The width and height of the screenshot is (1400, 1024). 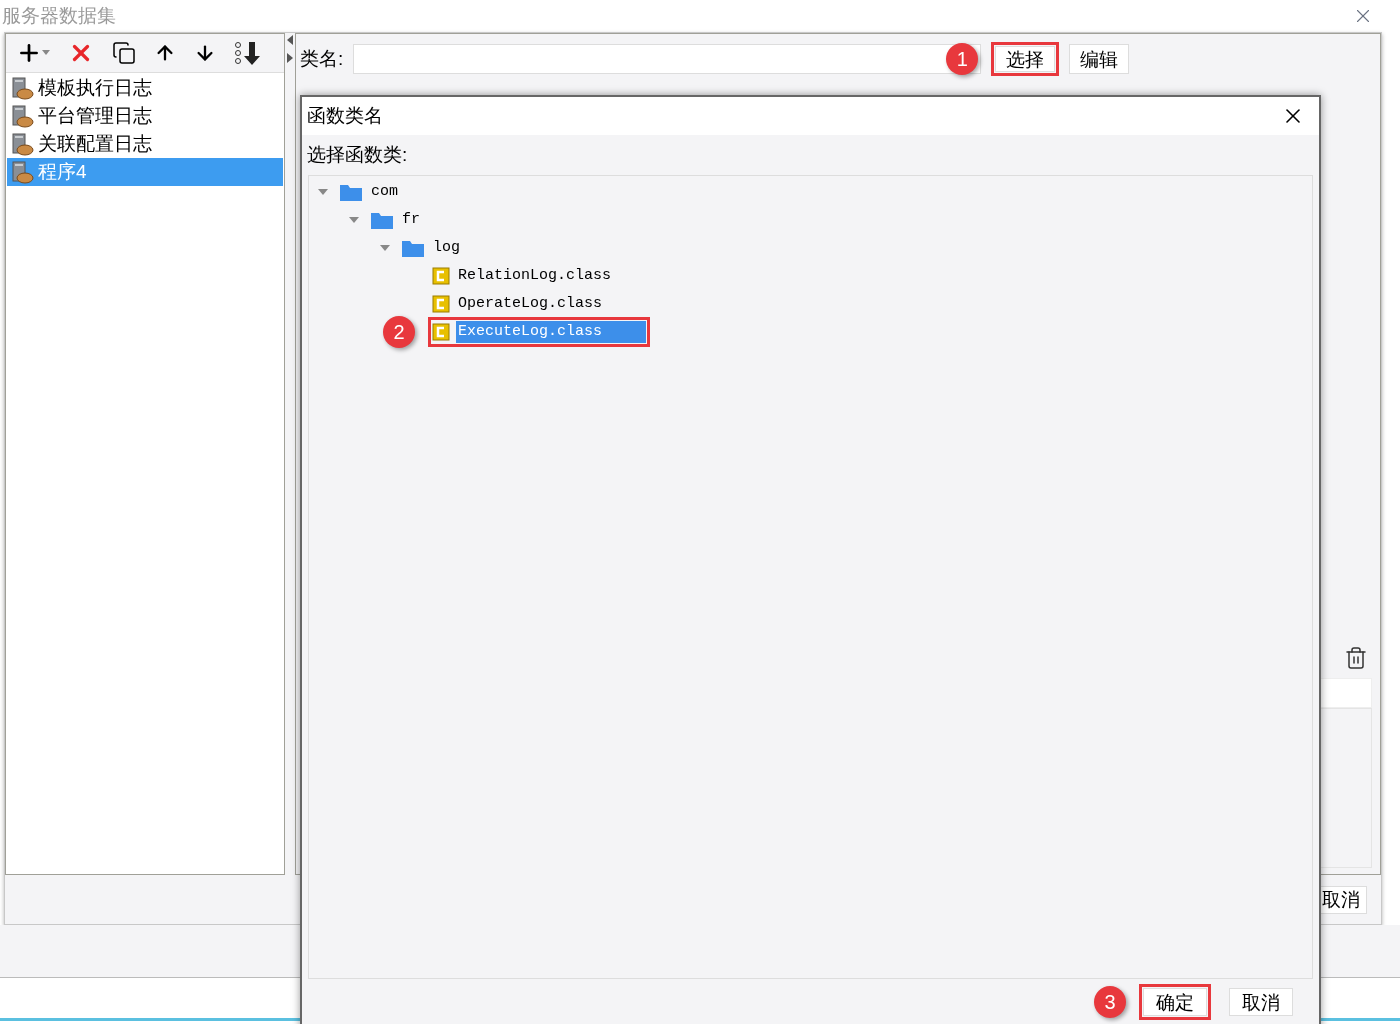 I want to click on step-badge: 3, so click(x=1110, y=1002).